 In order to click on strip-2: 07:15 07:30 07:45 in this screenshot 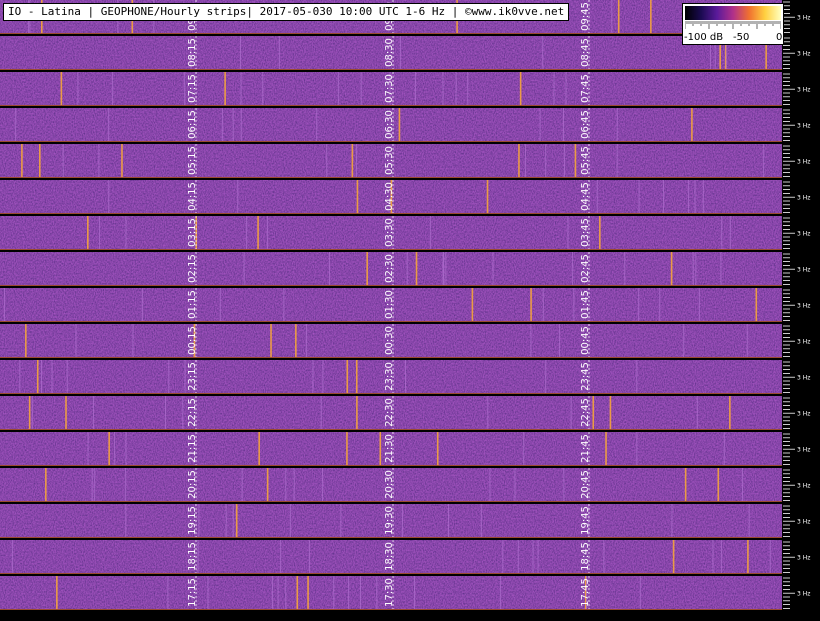, I will do `click(391, 90)`.